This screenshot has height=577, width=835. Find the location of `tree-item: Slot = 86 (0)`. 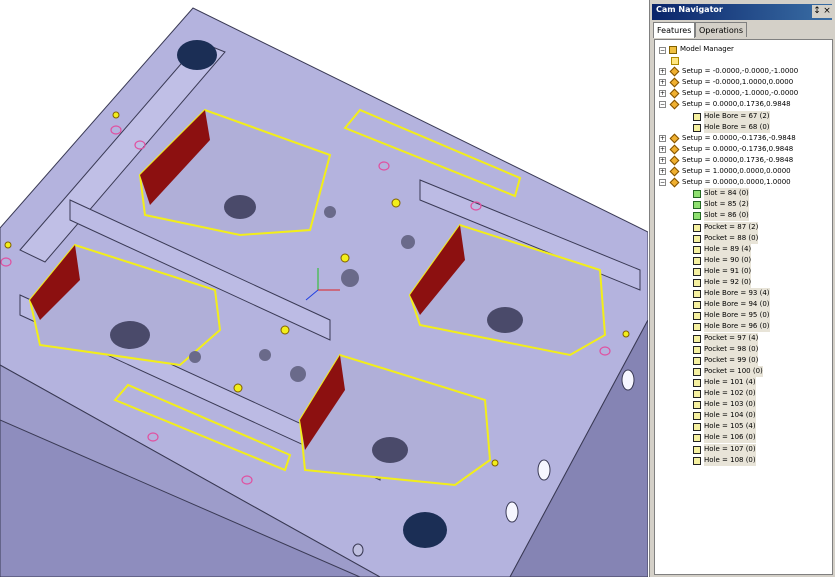

tree-item: Slot = 86 (0) is located at coordinates (742, 216).